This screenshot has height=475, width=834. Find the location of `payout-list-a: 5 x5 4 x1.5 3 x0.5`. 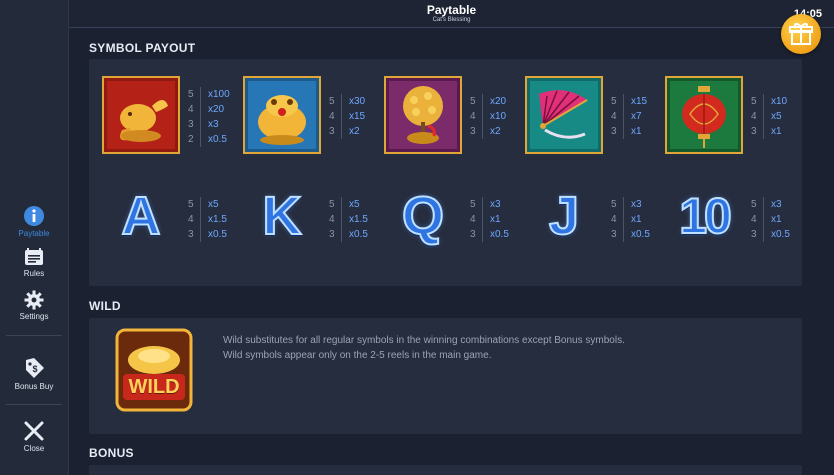

payout-list-a: 5 x5 4 x1.5 3 x0.5 is located at coordinates (207, 219).